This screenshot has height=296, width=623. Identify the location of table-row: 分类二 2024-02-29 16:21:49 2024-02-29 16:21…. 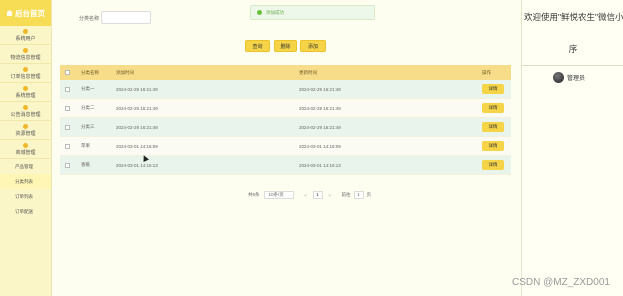
(285, 108).